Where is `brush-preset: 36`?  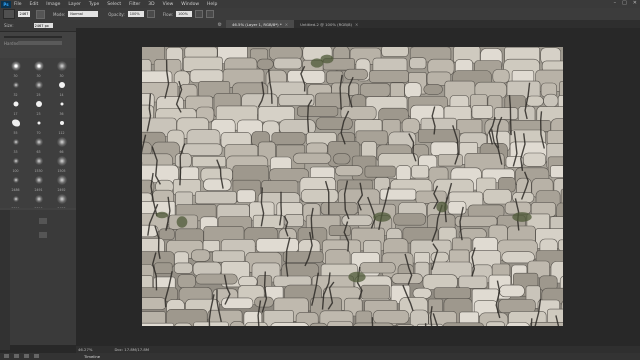 brush-preset: 36 is located at coordinates (61, 107).